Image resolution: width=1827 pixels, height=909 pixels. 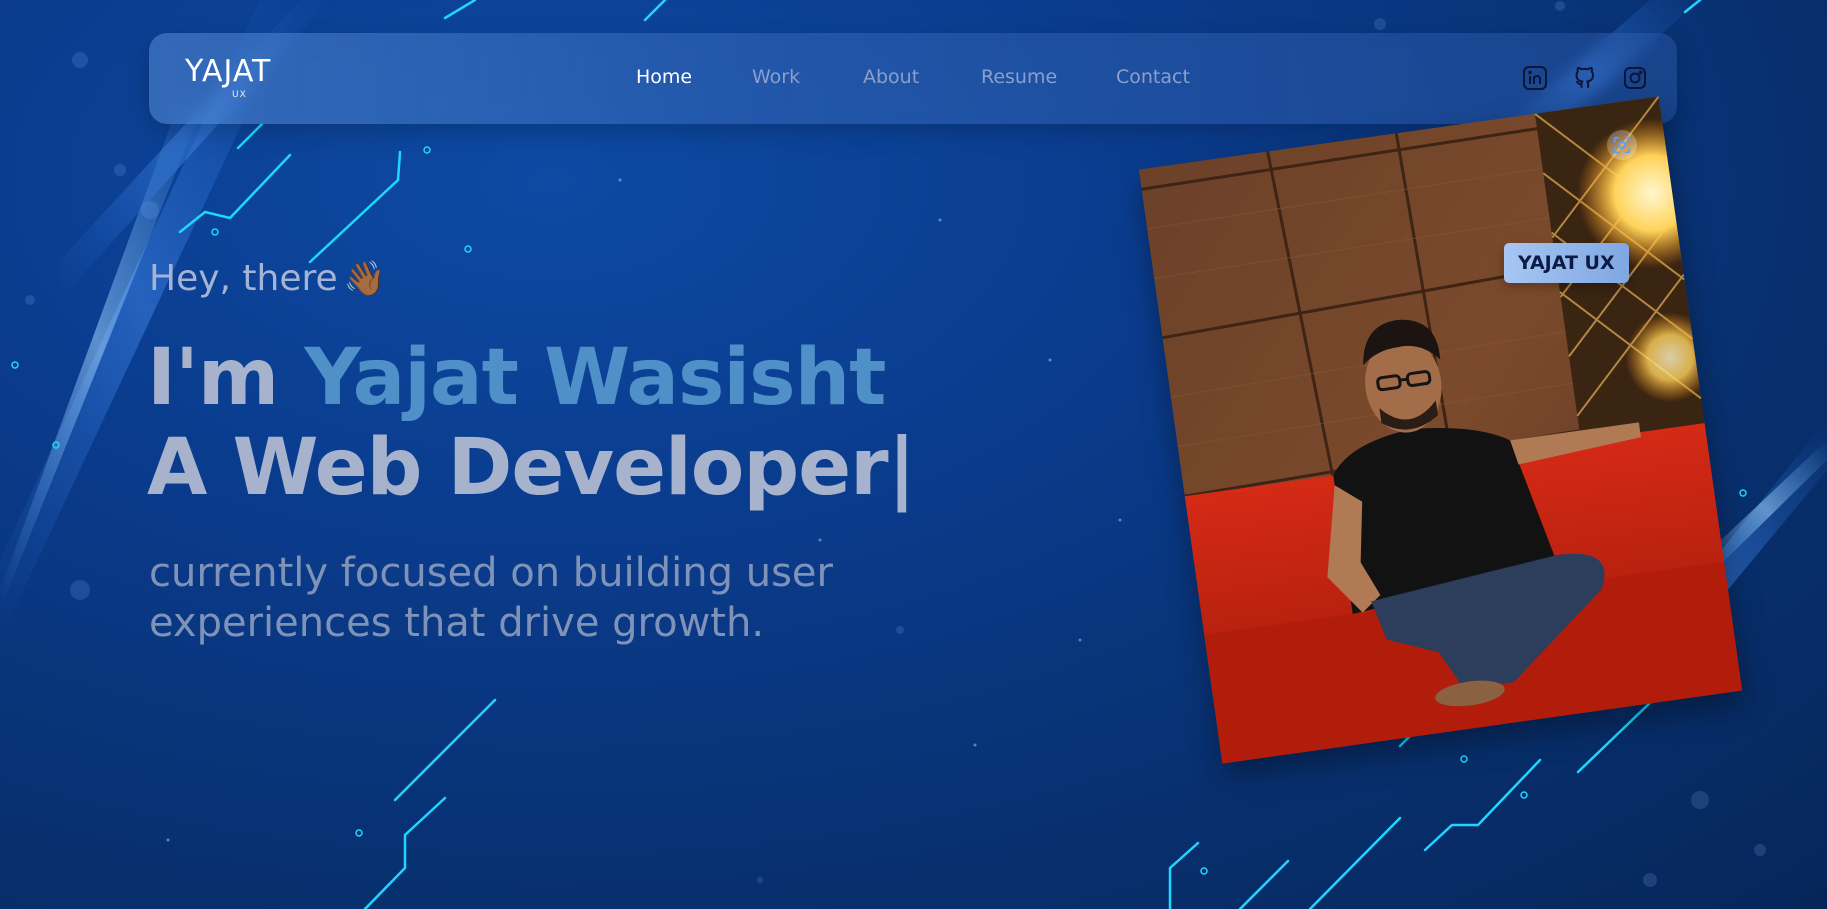 I want to click on photo-badge: YAJAT UX, so click(x=1566, y=263).